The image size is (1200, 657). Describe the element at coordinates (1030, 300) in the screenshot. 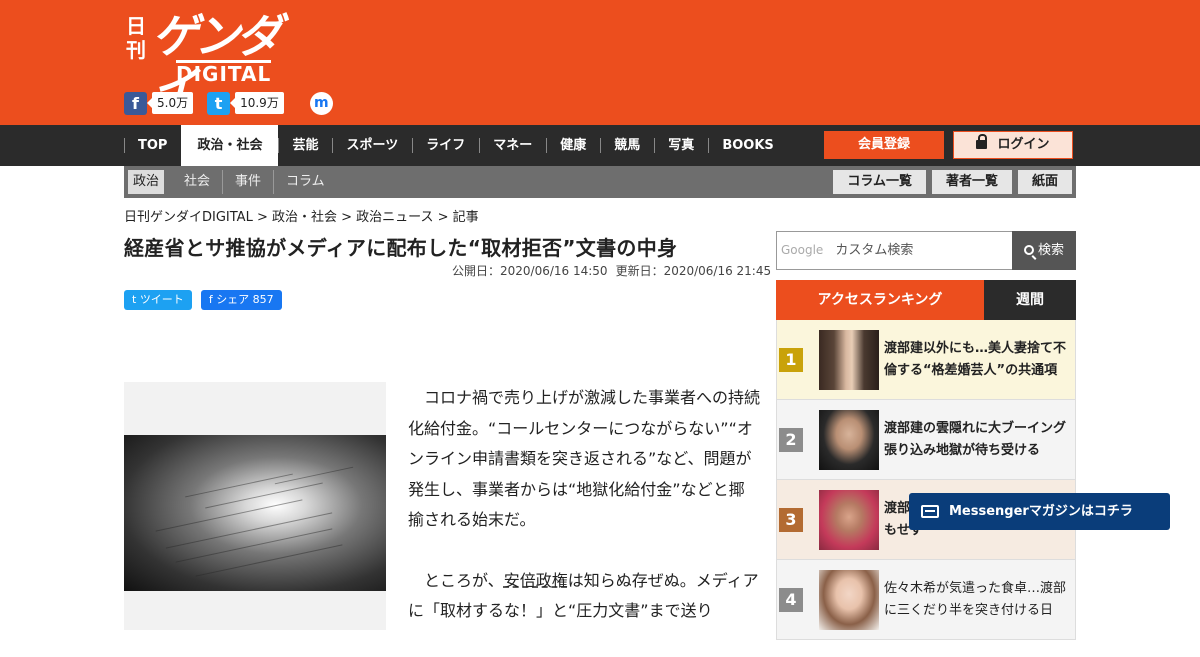

I see `tab-weekly: 週間` at that location.